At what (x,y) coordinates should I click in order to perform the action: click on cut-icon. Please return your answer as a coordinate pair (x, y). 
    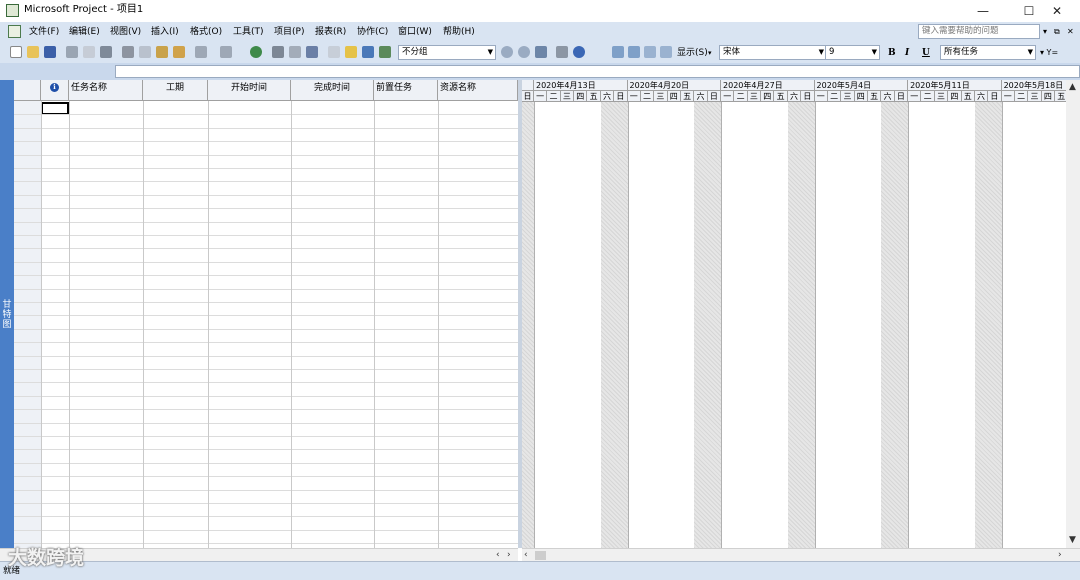
    Looking at the image, I should click on (128, 52).